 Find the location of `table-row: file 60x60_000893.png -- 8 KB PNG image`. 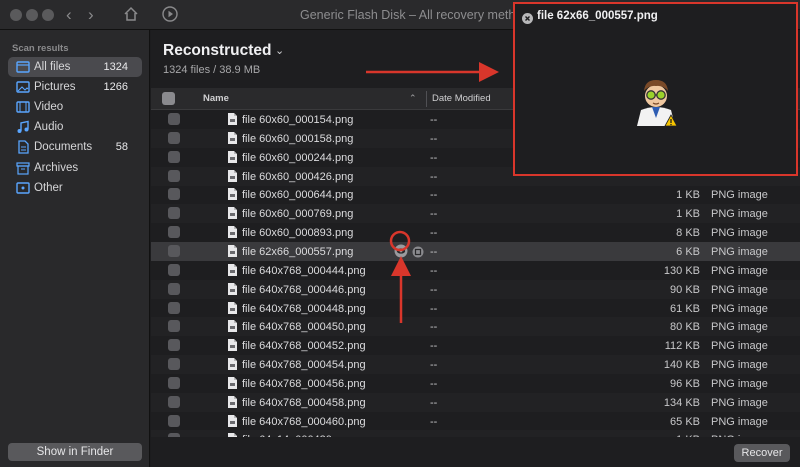

table-row: file 60x60_000893.png -- 8 KB PNG image is located at coordinates (475, 232).